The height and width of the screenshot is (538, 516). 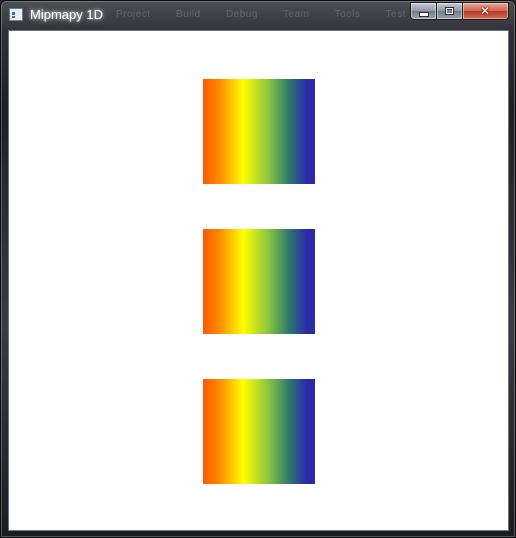 What do you see at coordinates (66, 14) in the screenshot?
I see `window-title: Mipmapy 1D` at bounding box center [66, 14].